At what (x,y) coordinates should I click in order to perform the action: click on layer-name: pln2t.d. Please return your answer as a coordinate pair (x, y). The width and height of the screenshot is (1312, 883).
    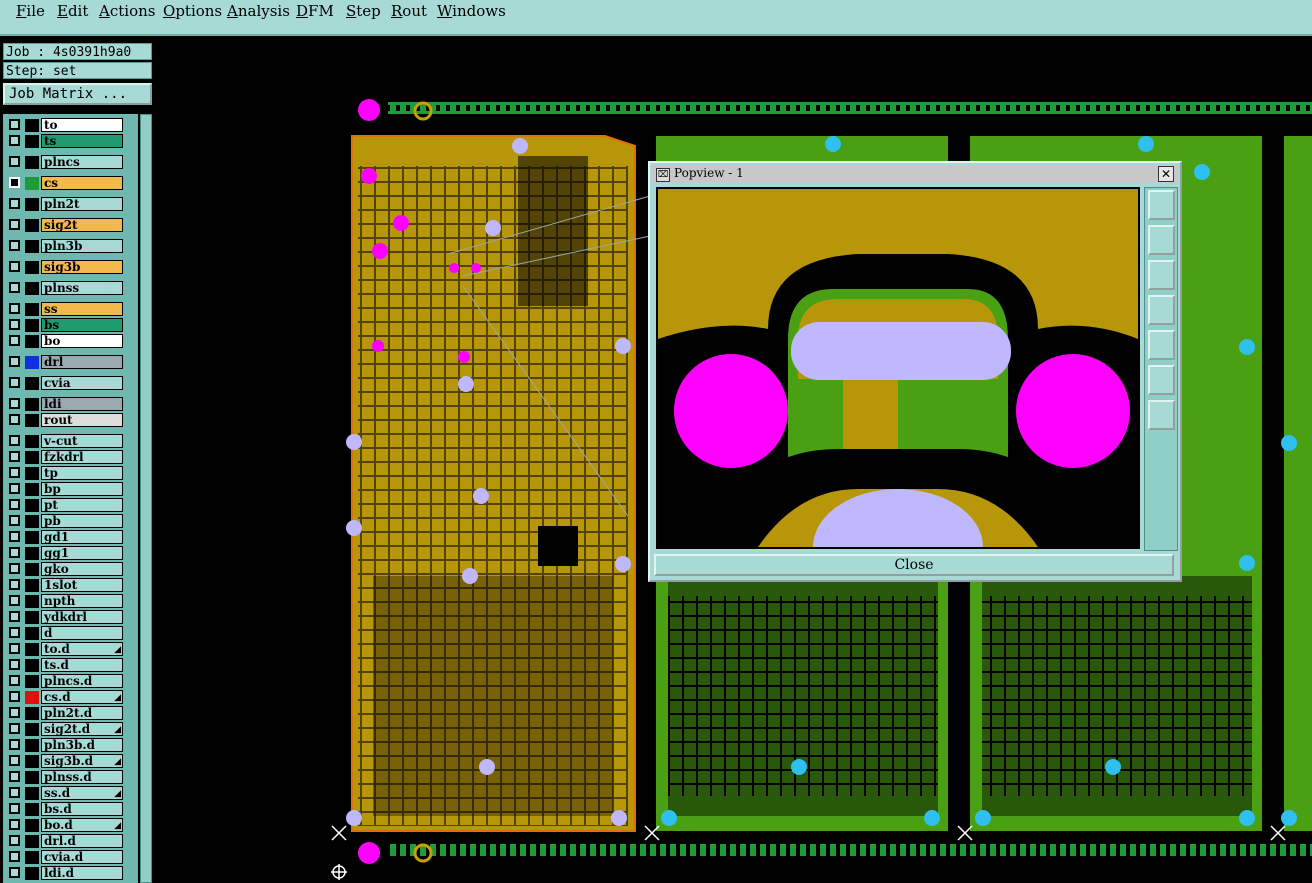
    Looking at the image, I should click on (82, 713).